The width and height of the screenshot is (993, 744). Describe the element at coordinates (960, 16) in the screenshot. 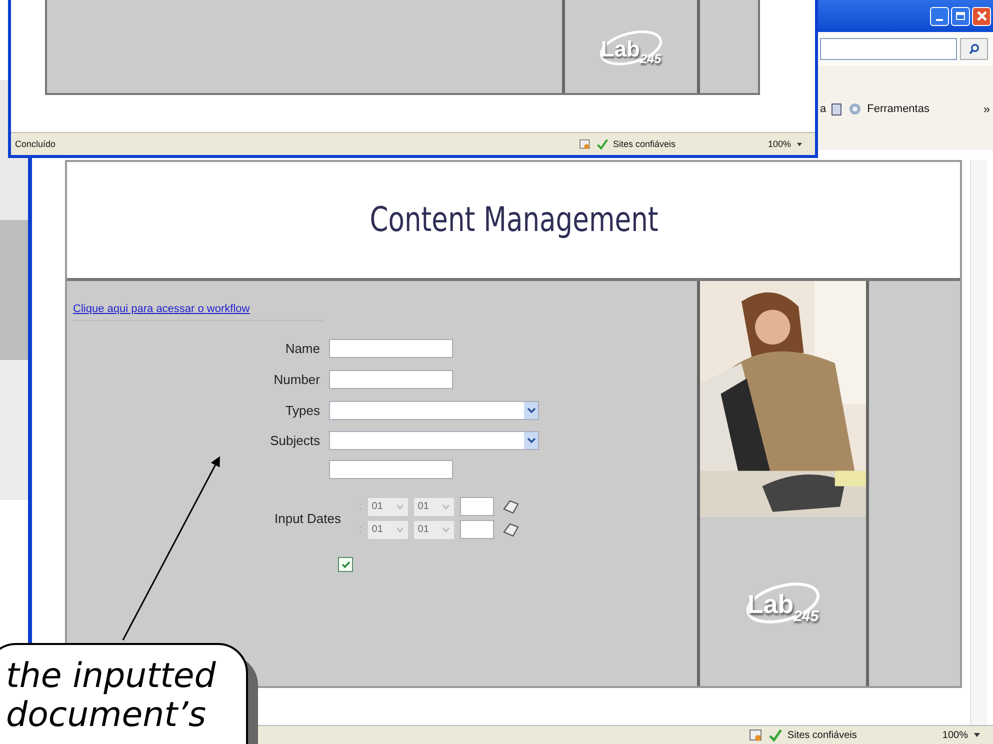

I see `maximize-button` at that location.